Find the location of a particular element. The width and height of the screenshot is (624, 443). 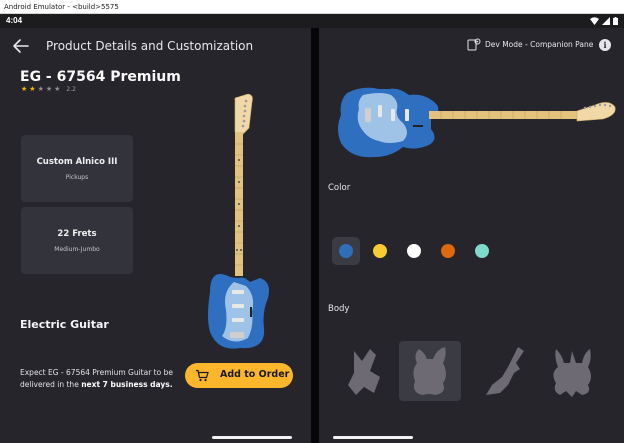

status-icons is located at coordinates (604, 21).